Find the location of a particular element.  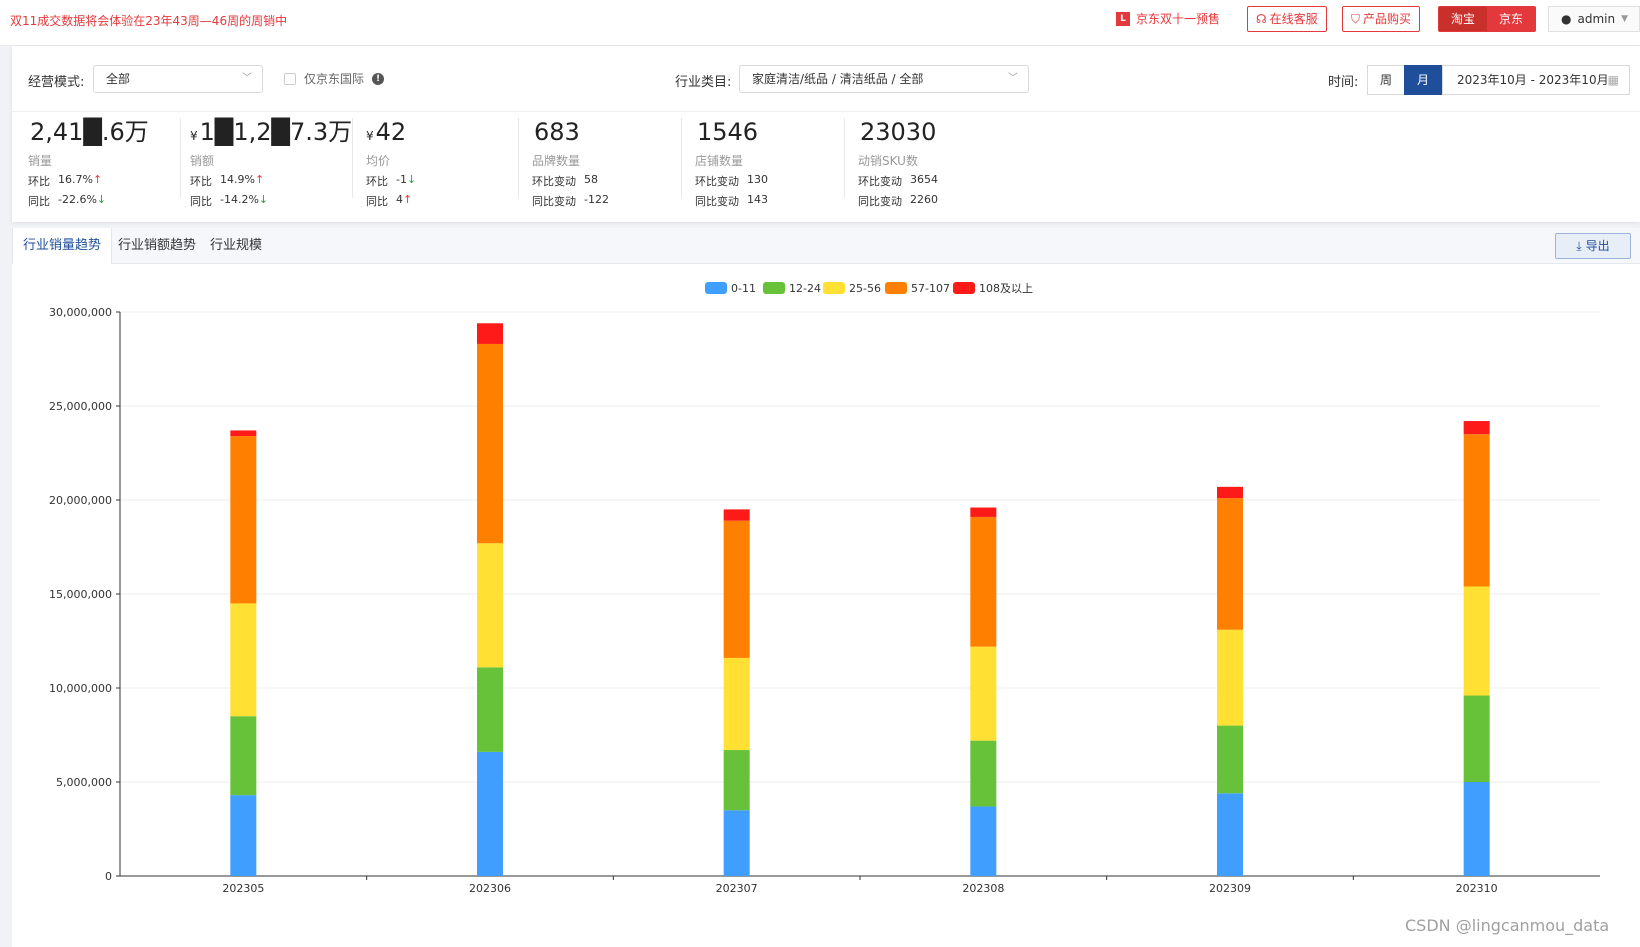

headset-icon: ☊ is located at coordinates (1261, 19).